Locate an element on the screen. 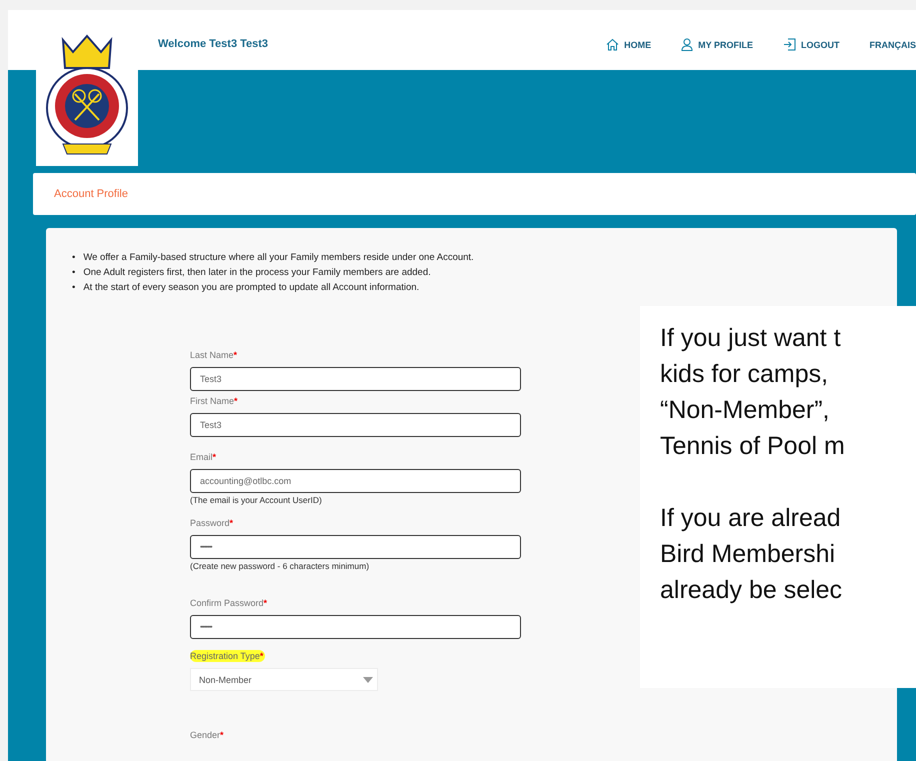 The image size is (916, 761). field-hint: (The email is your Account UserID) is located at coordinates (256, 500).